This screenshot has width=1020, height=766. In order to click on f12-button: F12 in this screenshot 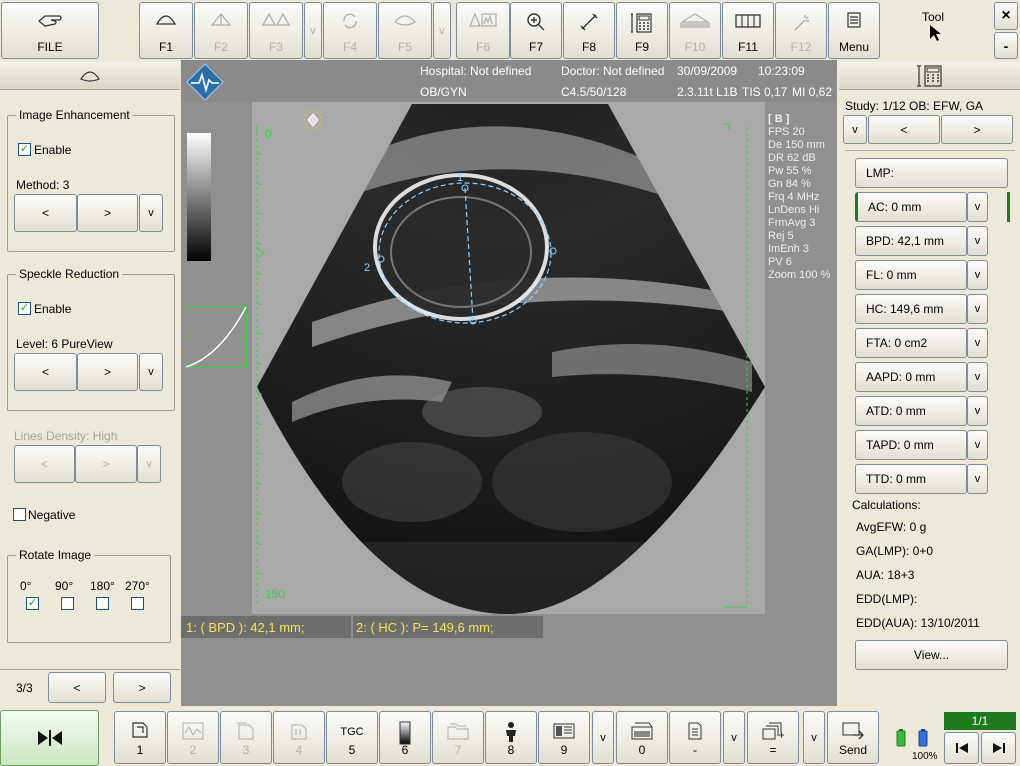, I will do `click(801, 30)`.